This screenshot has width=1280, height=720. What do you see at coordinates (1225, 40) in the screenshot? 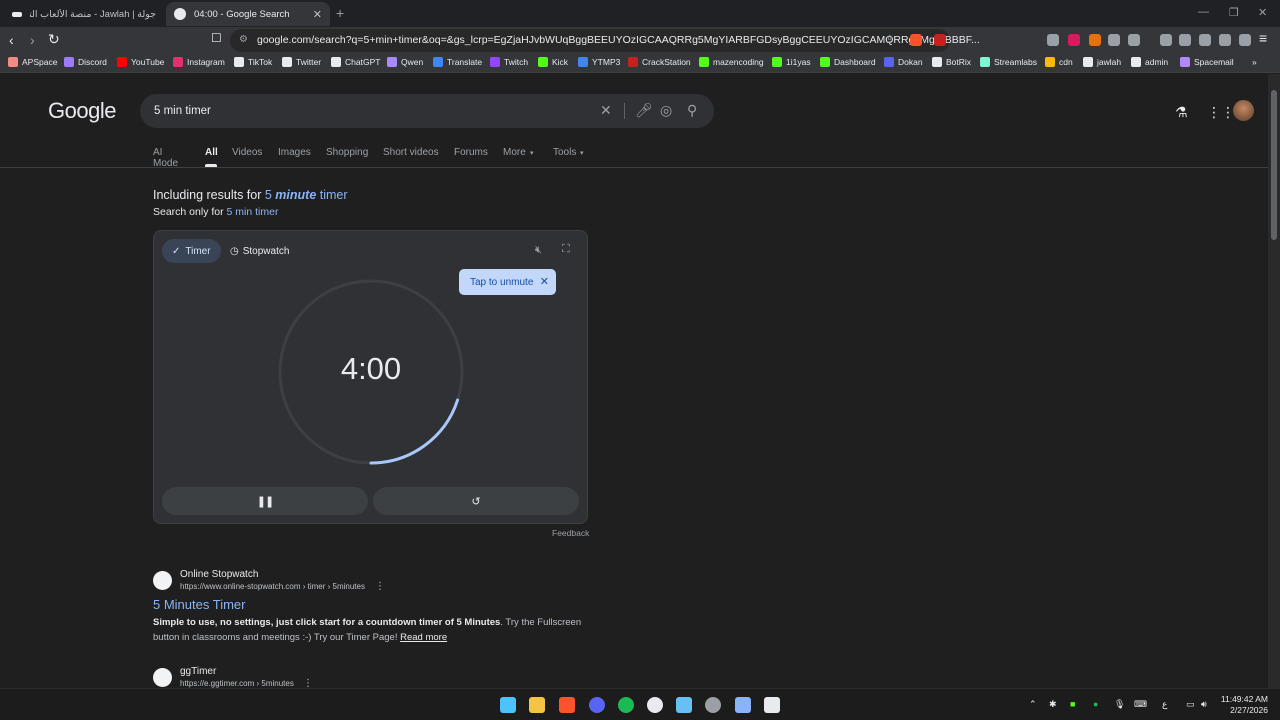
I see `leo-ai-icon` at bounding box center [1225, 40].